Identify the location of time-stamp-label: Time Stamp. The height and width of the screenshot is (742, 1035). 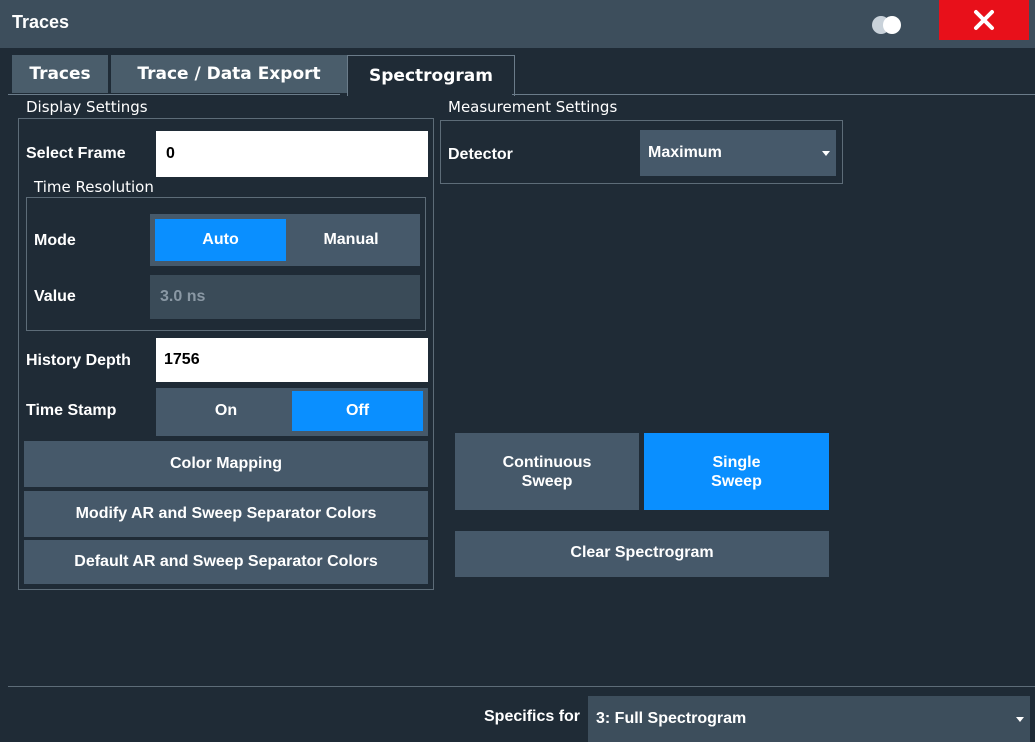
(71, 410).